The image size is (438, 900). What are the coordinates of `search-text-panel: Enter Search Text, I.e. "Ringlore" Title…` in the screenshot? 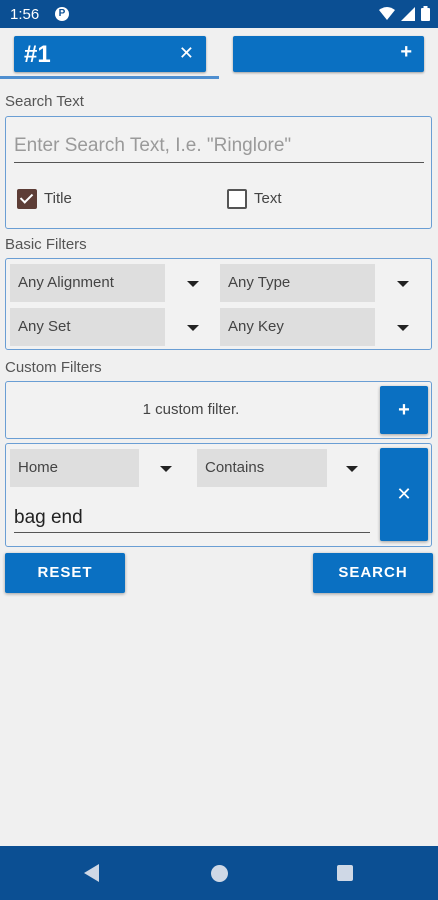 It's located at (218, 172).